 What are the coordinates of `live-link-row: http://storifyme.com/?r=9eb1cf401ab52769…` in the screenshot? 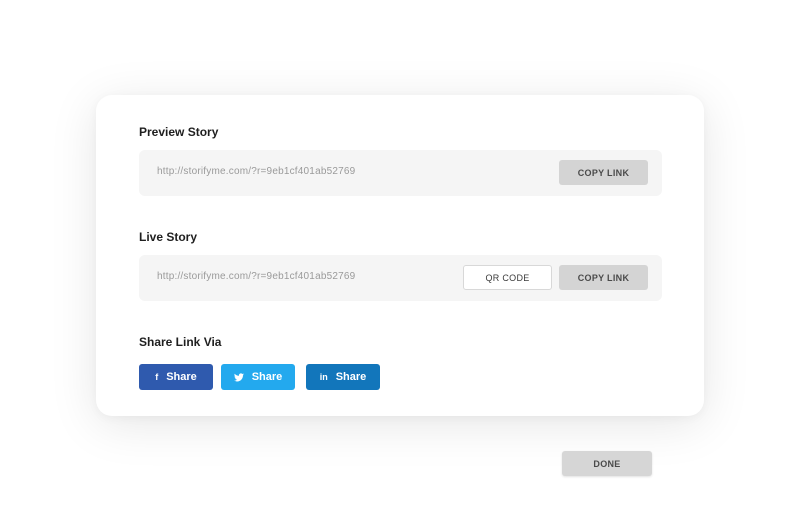 It's located at (400, 278).